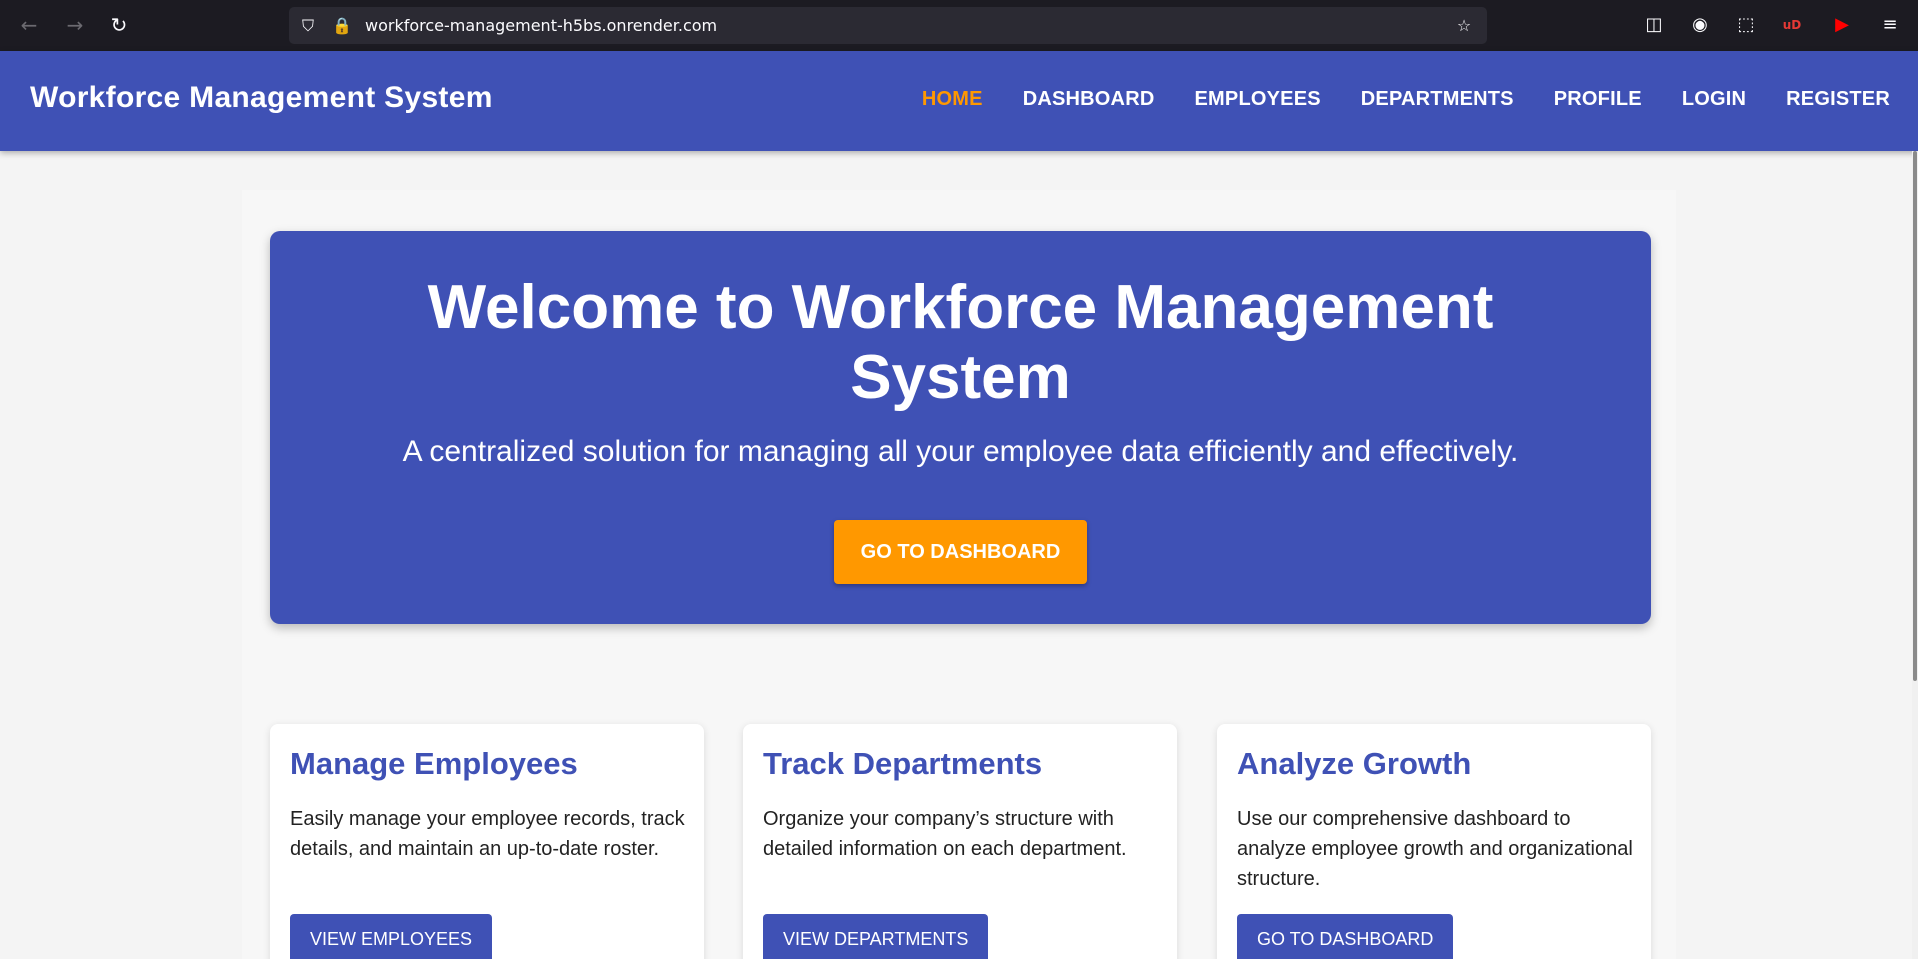 The width and height of the screenshot is (1918, 959). What do you see at coordinates (342, 26) in the screenshot?
I see `lock-icon: 🔒` at bounding box center [342, 26].